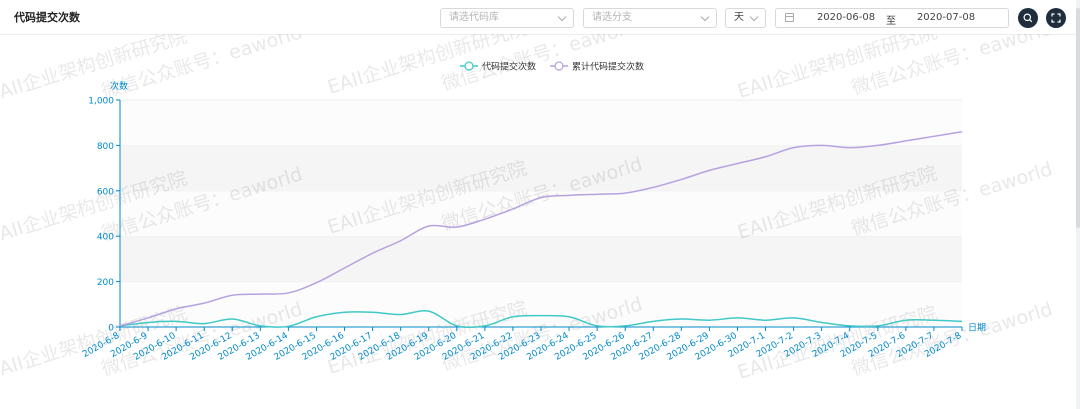  What do you see at coordinates (789, 17) in the screenshot?
I see `calendar-icon` at bounding box center [789, 17].